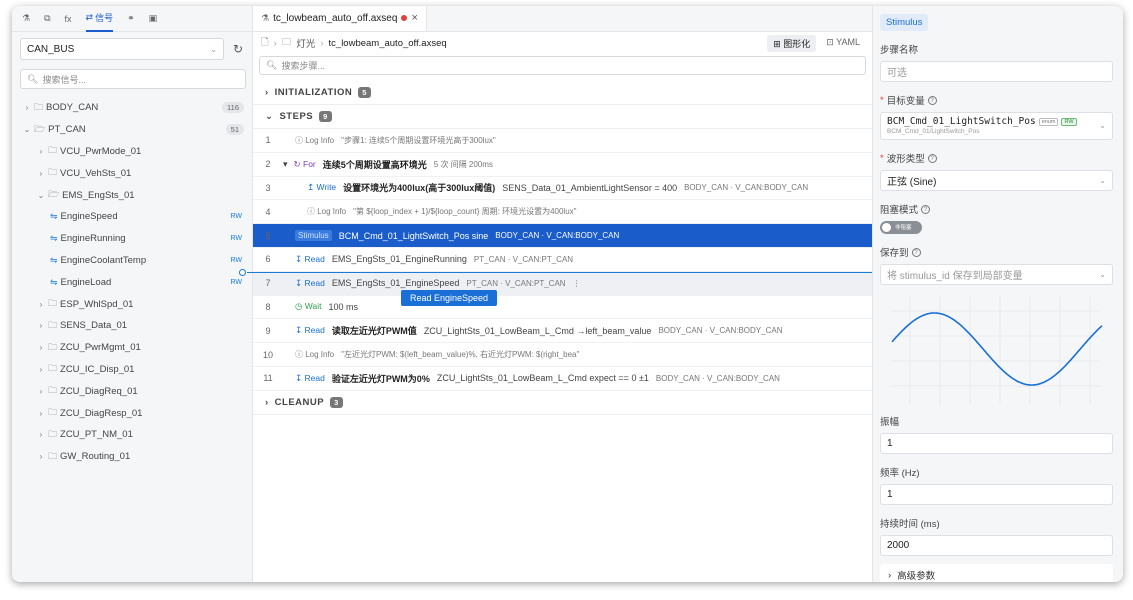 Image resolution: width=1133 pixels, height=600 pixels. Describe the element at coordinates (404, 18) in the screenshot. I see `unsaved-dot-icon` at that location.